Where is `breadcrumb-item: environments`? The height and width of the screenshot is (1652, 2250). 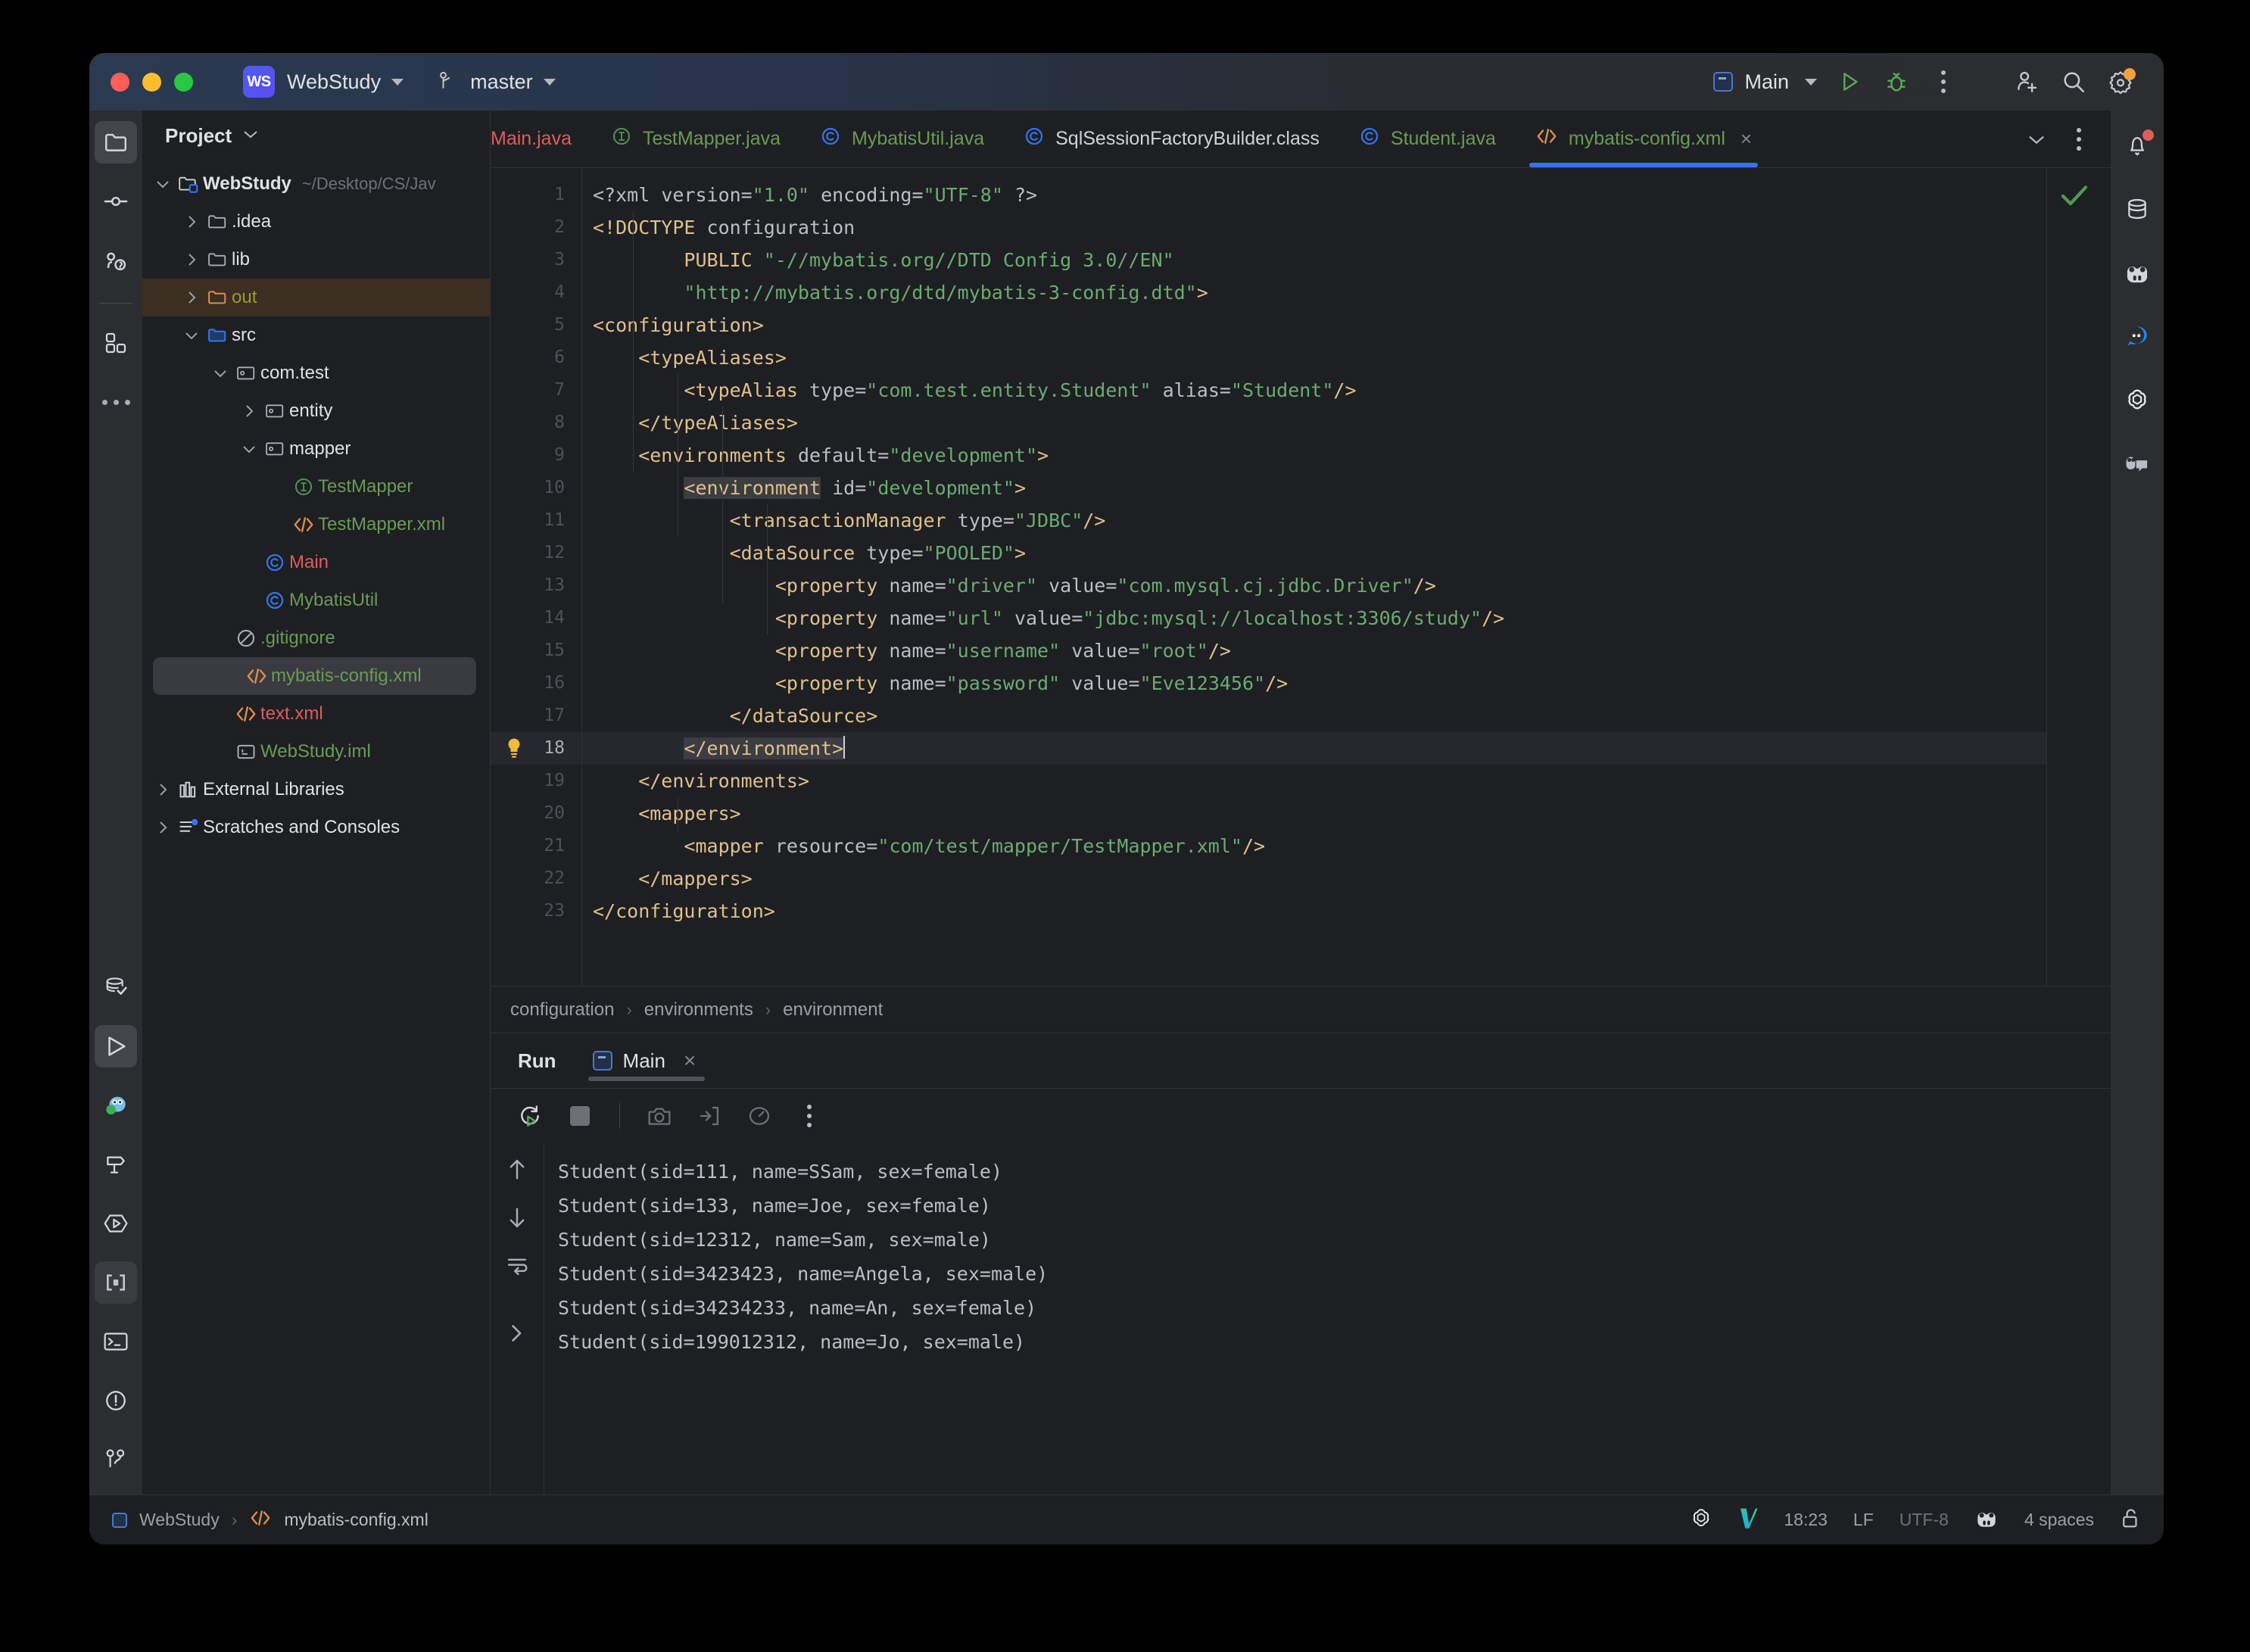
breadcrumb-item: environments is located at coordinates (698, 1010).